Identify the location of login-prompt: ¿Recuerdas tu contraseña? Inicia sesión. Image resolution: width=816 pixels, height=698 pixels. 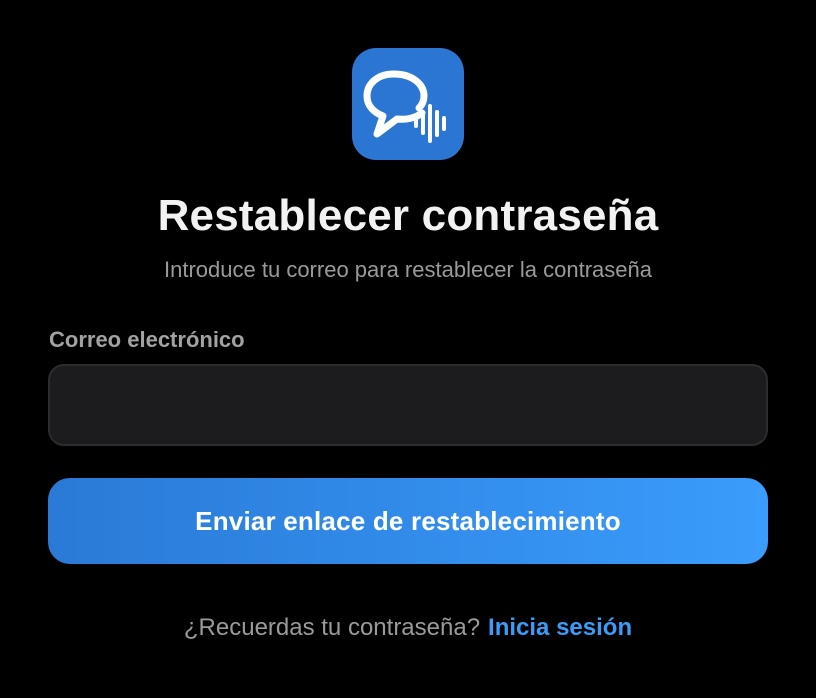
(408, 628).